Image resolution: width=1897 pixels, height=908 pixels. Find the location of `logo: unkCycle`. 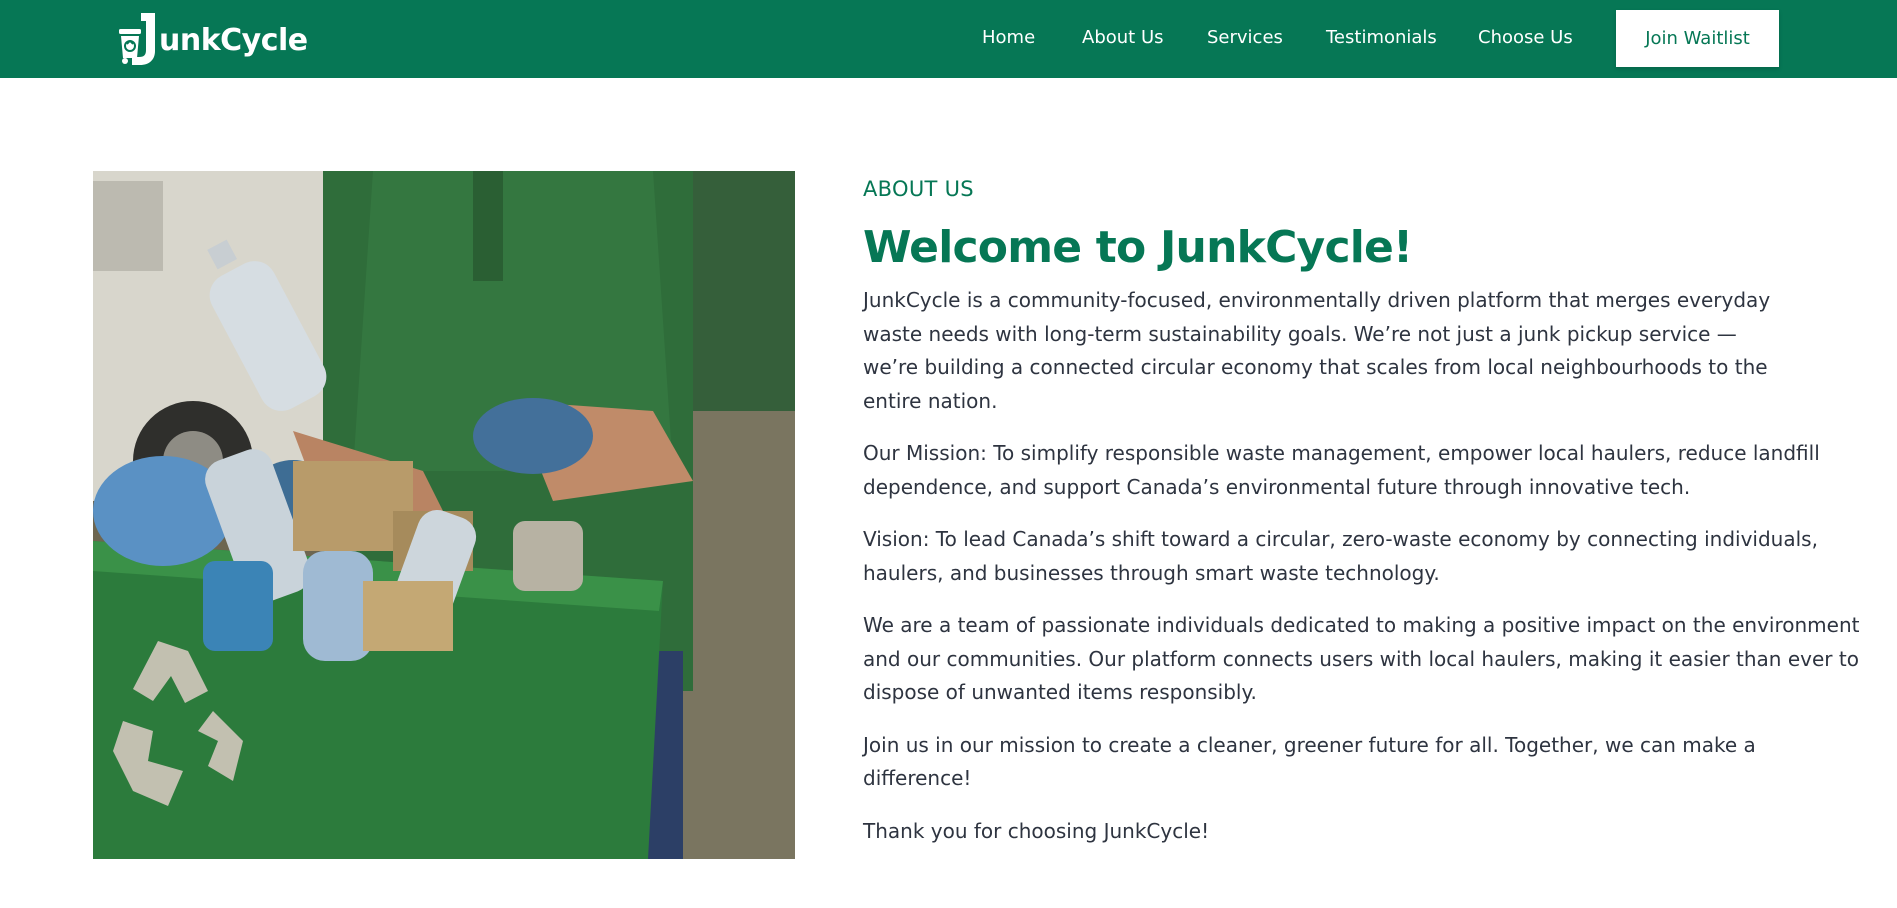

logo: unkCycle is located at coordinates (211, 38).